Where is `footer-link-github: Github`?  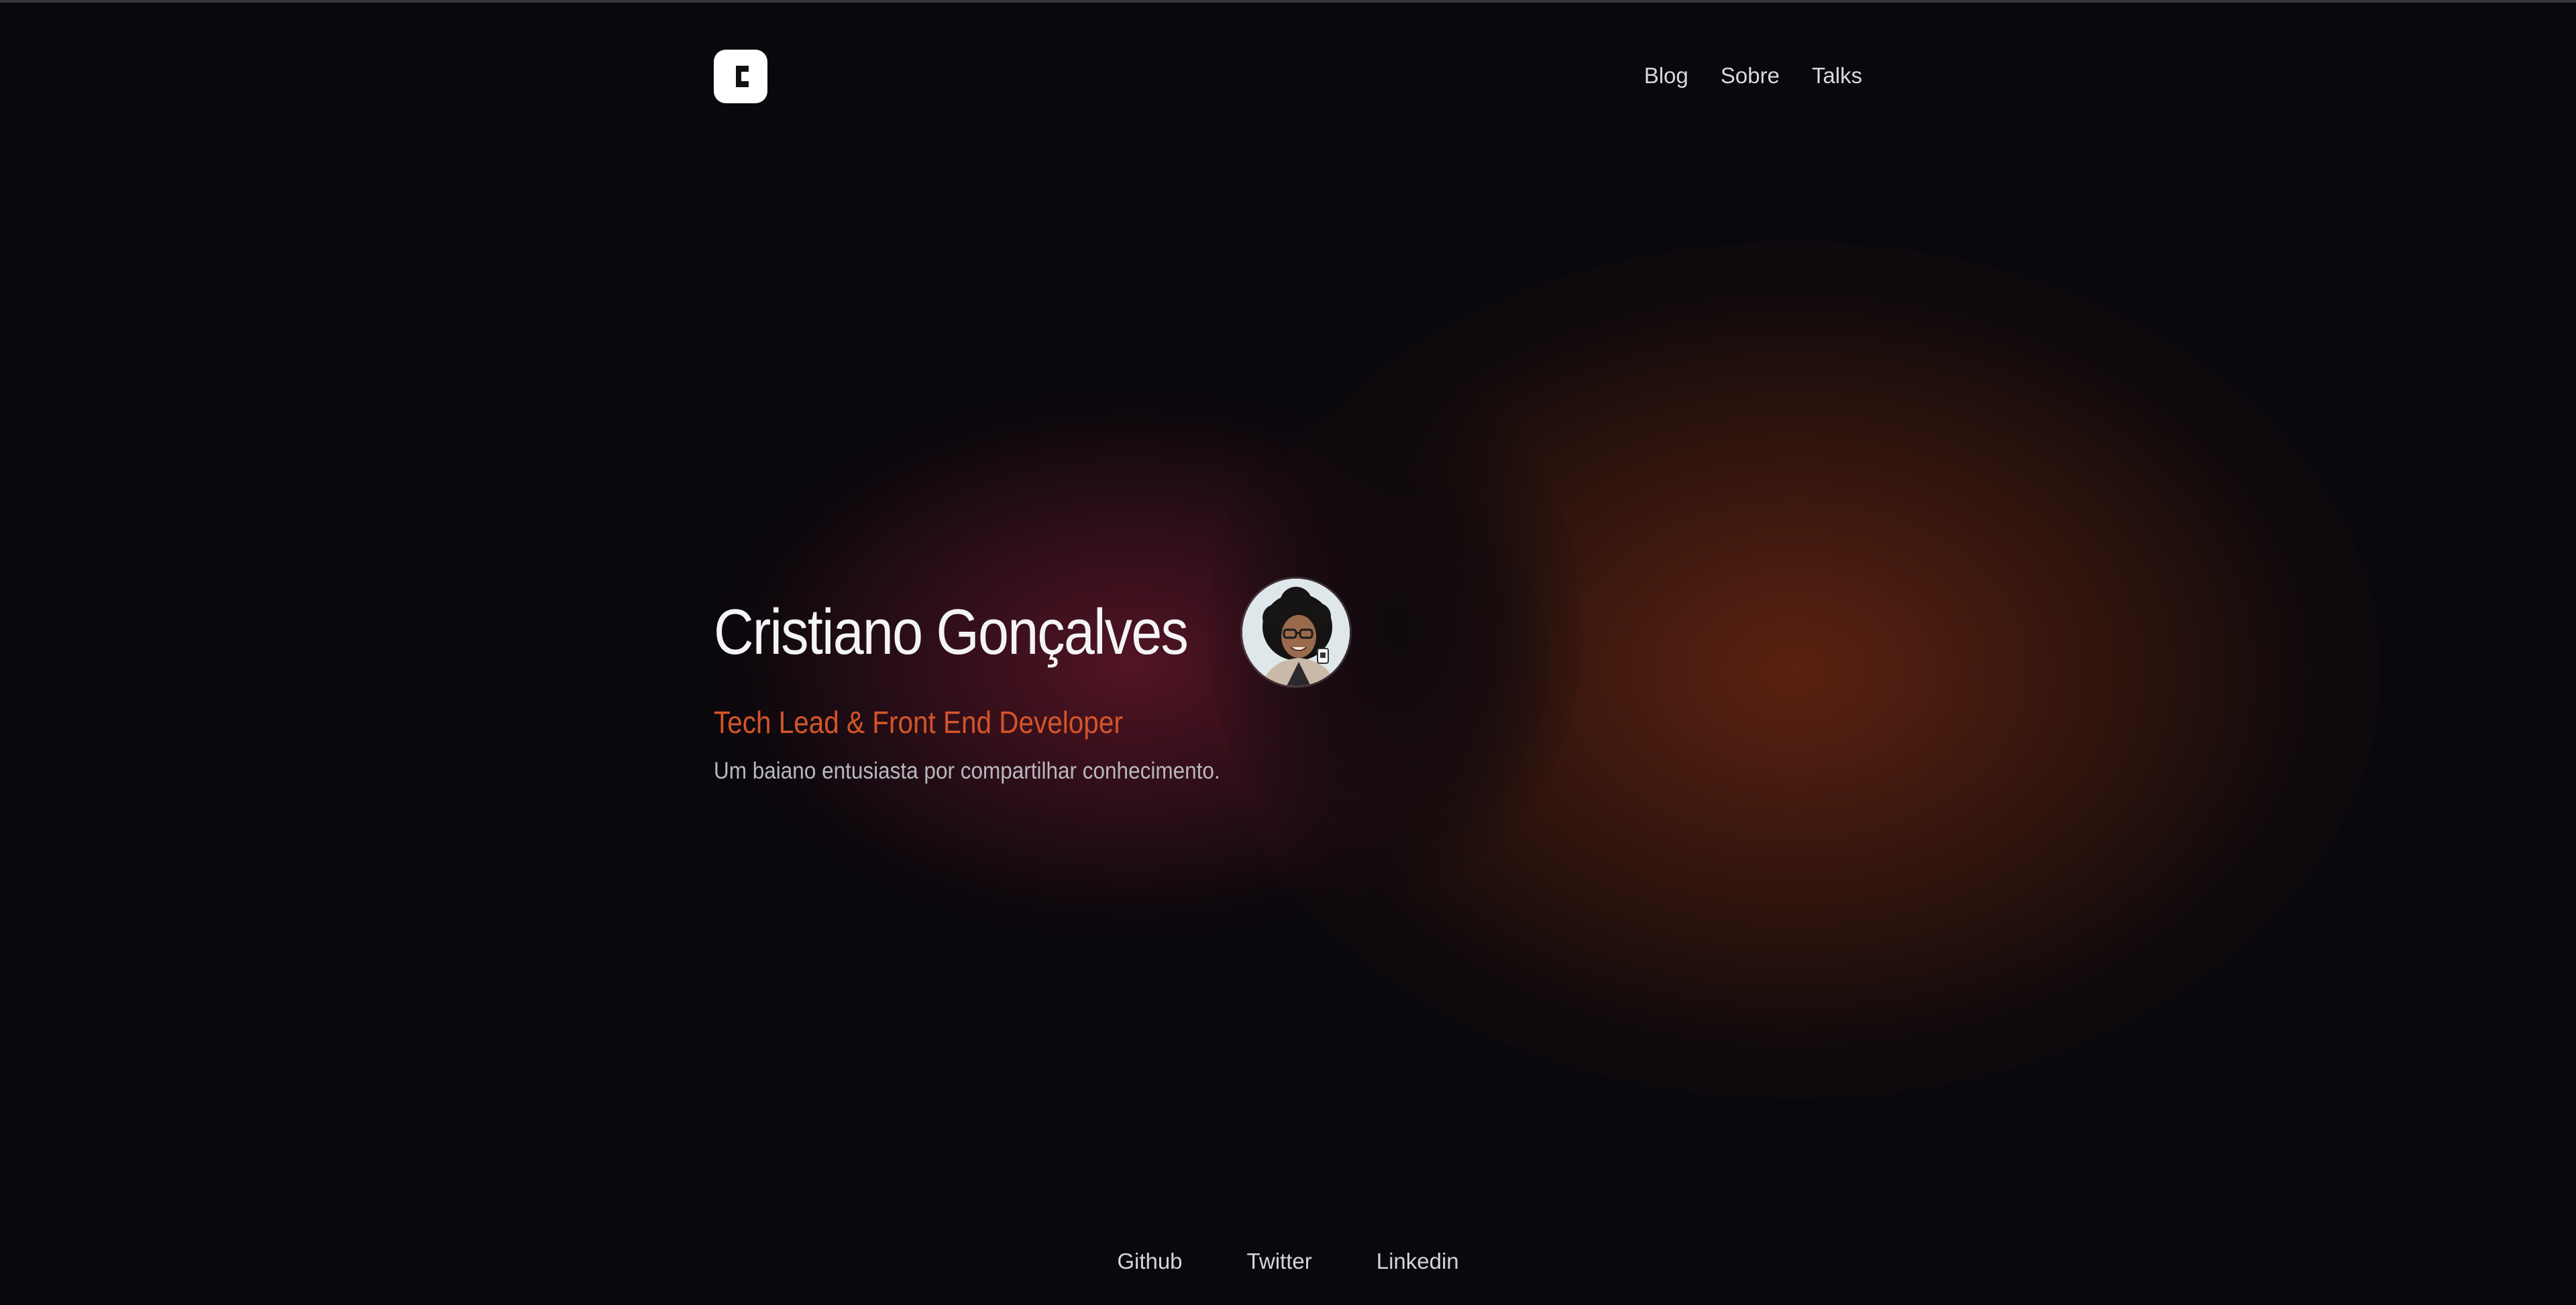 footer-link-github: Github is located at coordinates (1149, 1261).